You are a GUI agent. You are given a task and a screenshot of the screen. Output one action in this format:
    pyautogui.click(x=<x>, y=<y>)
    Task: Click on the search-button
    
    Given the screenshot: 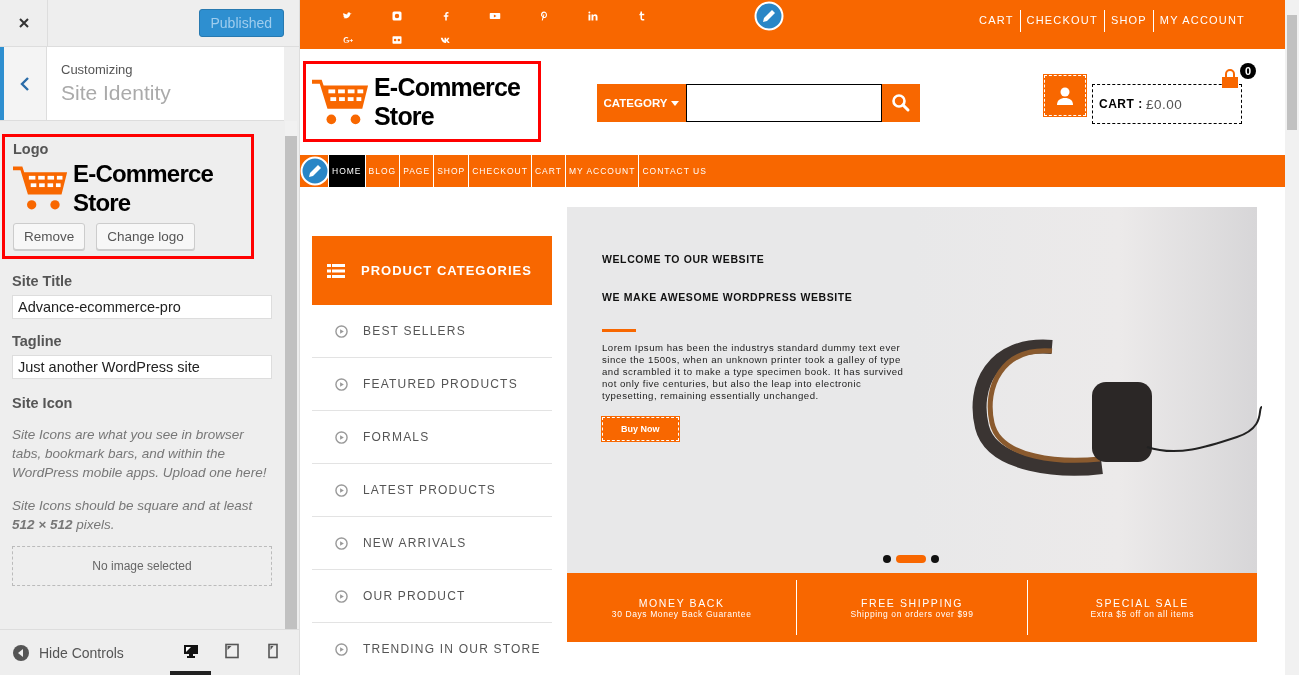 What is the action you would take?
    pyautogui.click(x=901, y=103)
    